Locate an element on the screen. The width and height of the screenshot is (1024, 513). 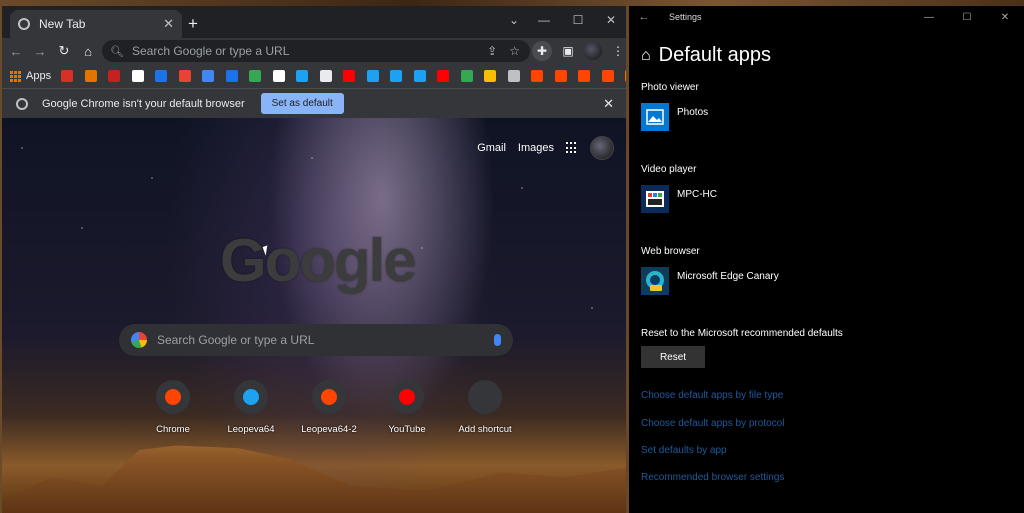
web-browser-section: Web browser Microsoft Edge Canary is located at coordinates (710, 270).